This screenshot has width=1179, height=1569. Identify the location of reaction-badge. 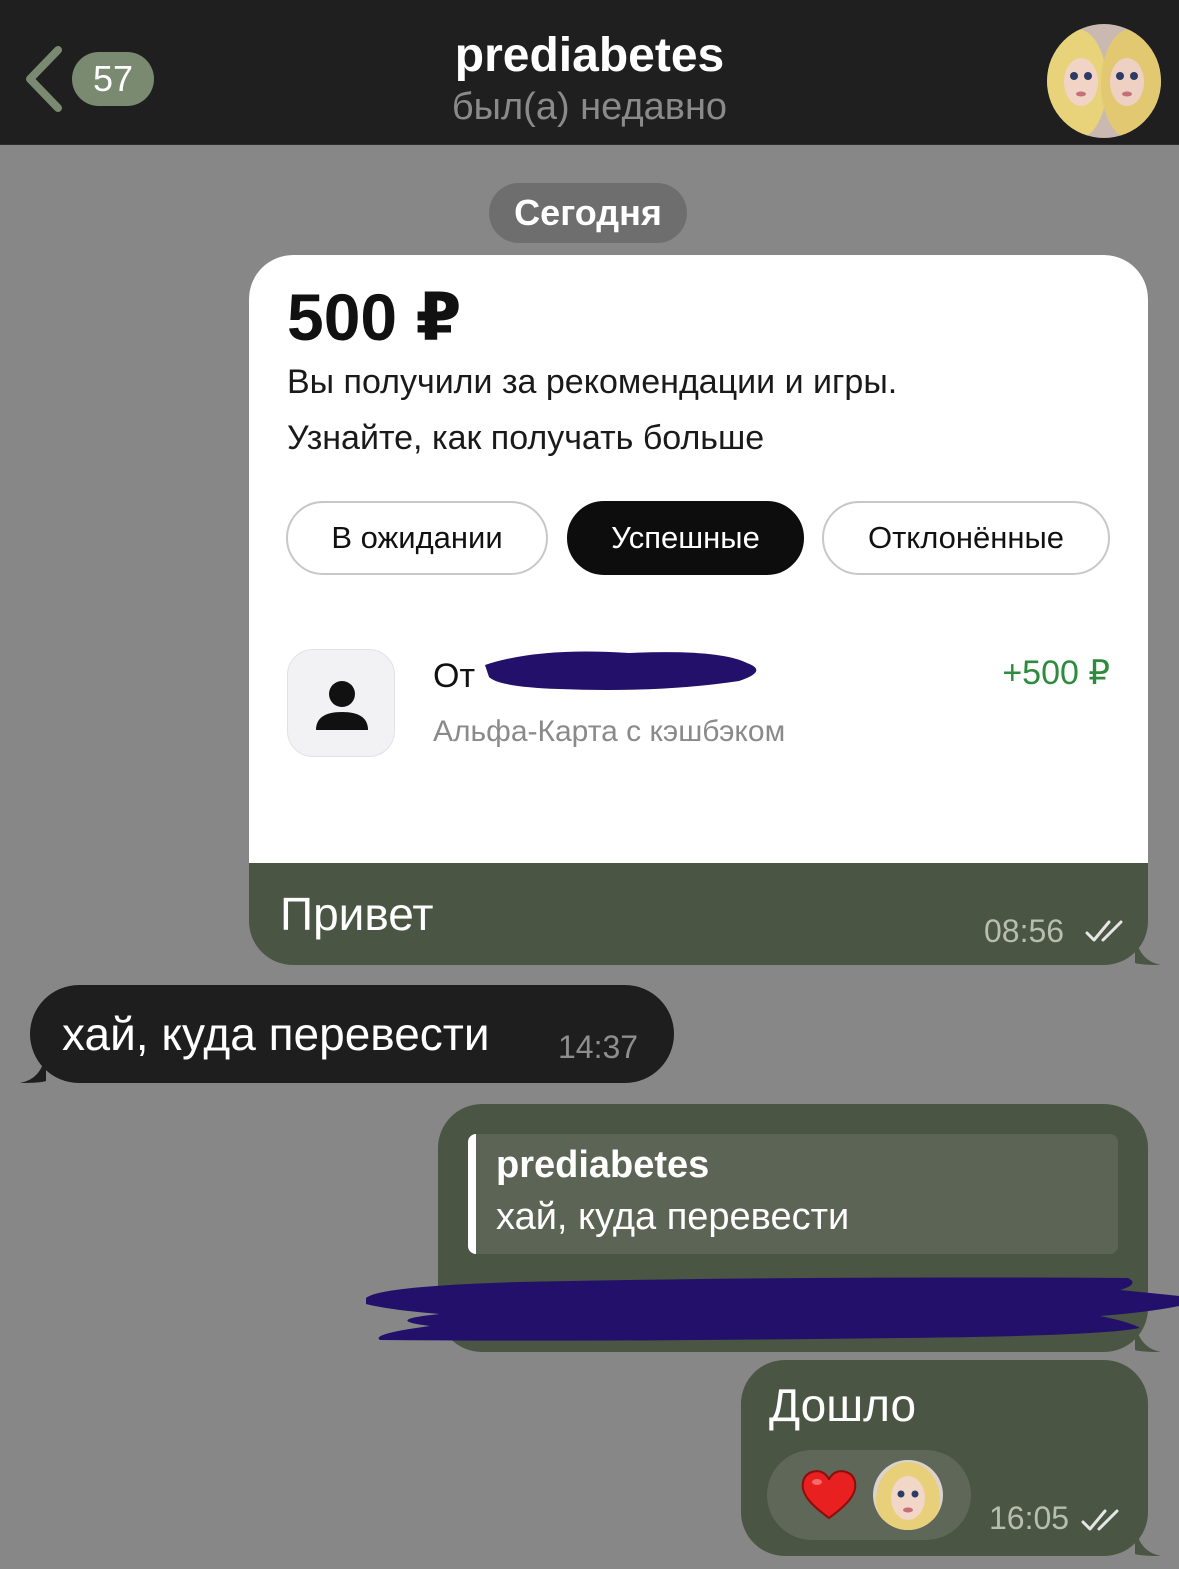
(869, 1495).